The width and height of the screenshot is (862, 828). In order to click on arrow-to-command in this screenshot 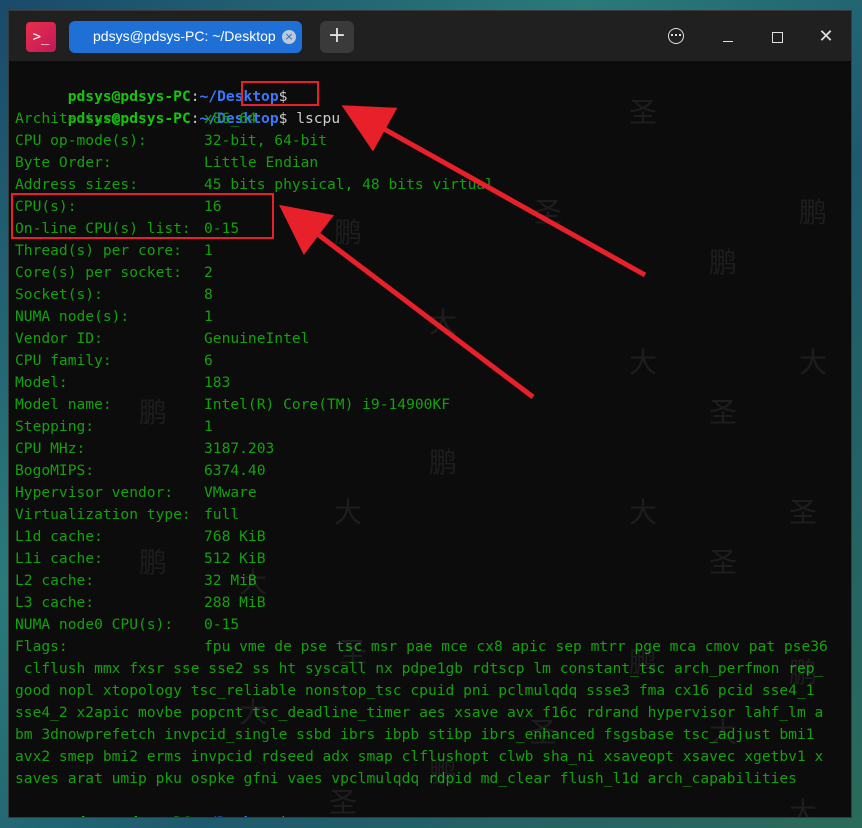, I will do `click(494, 191)`.